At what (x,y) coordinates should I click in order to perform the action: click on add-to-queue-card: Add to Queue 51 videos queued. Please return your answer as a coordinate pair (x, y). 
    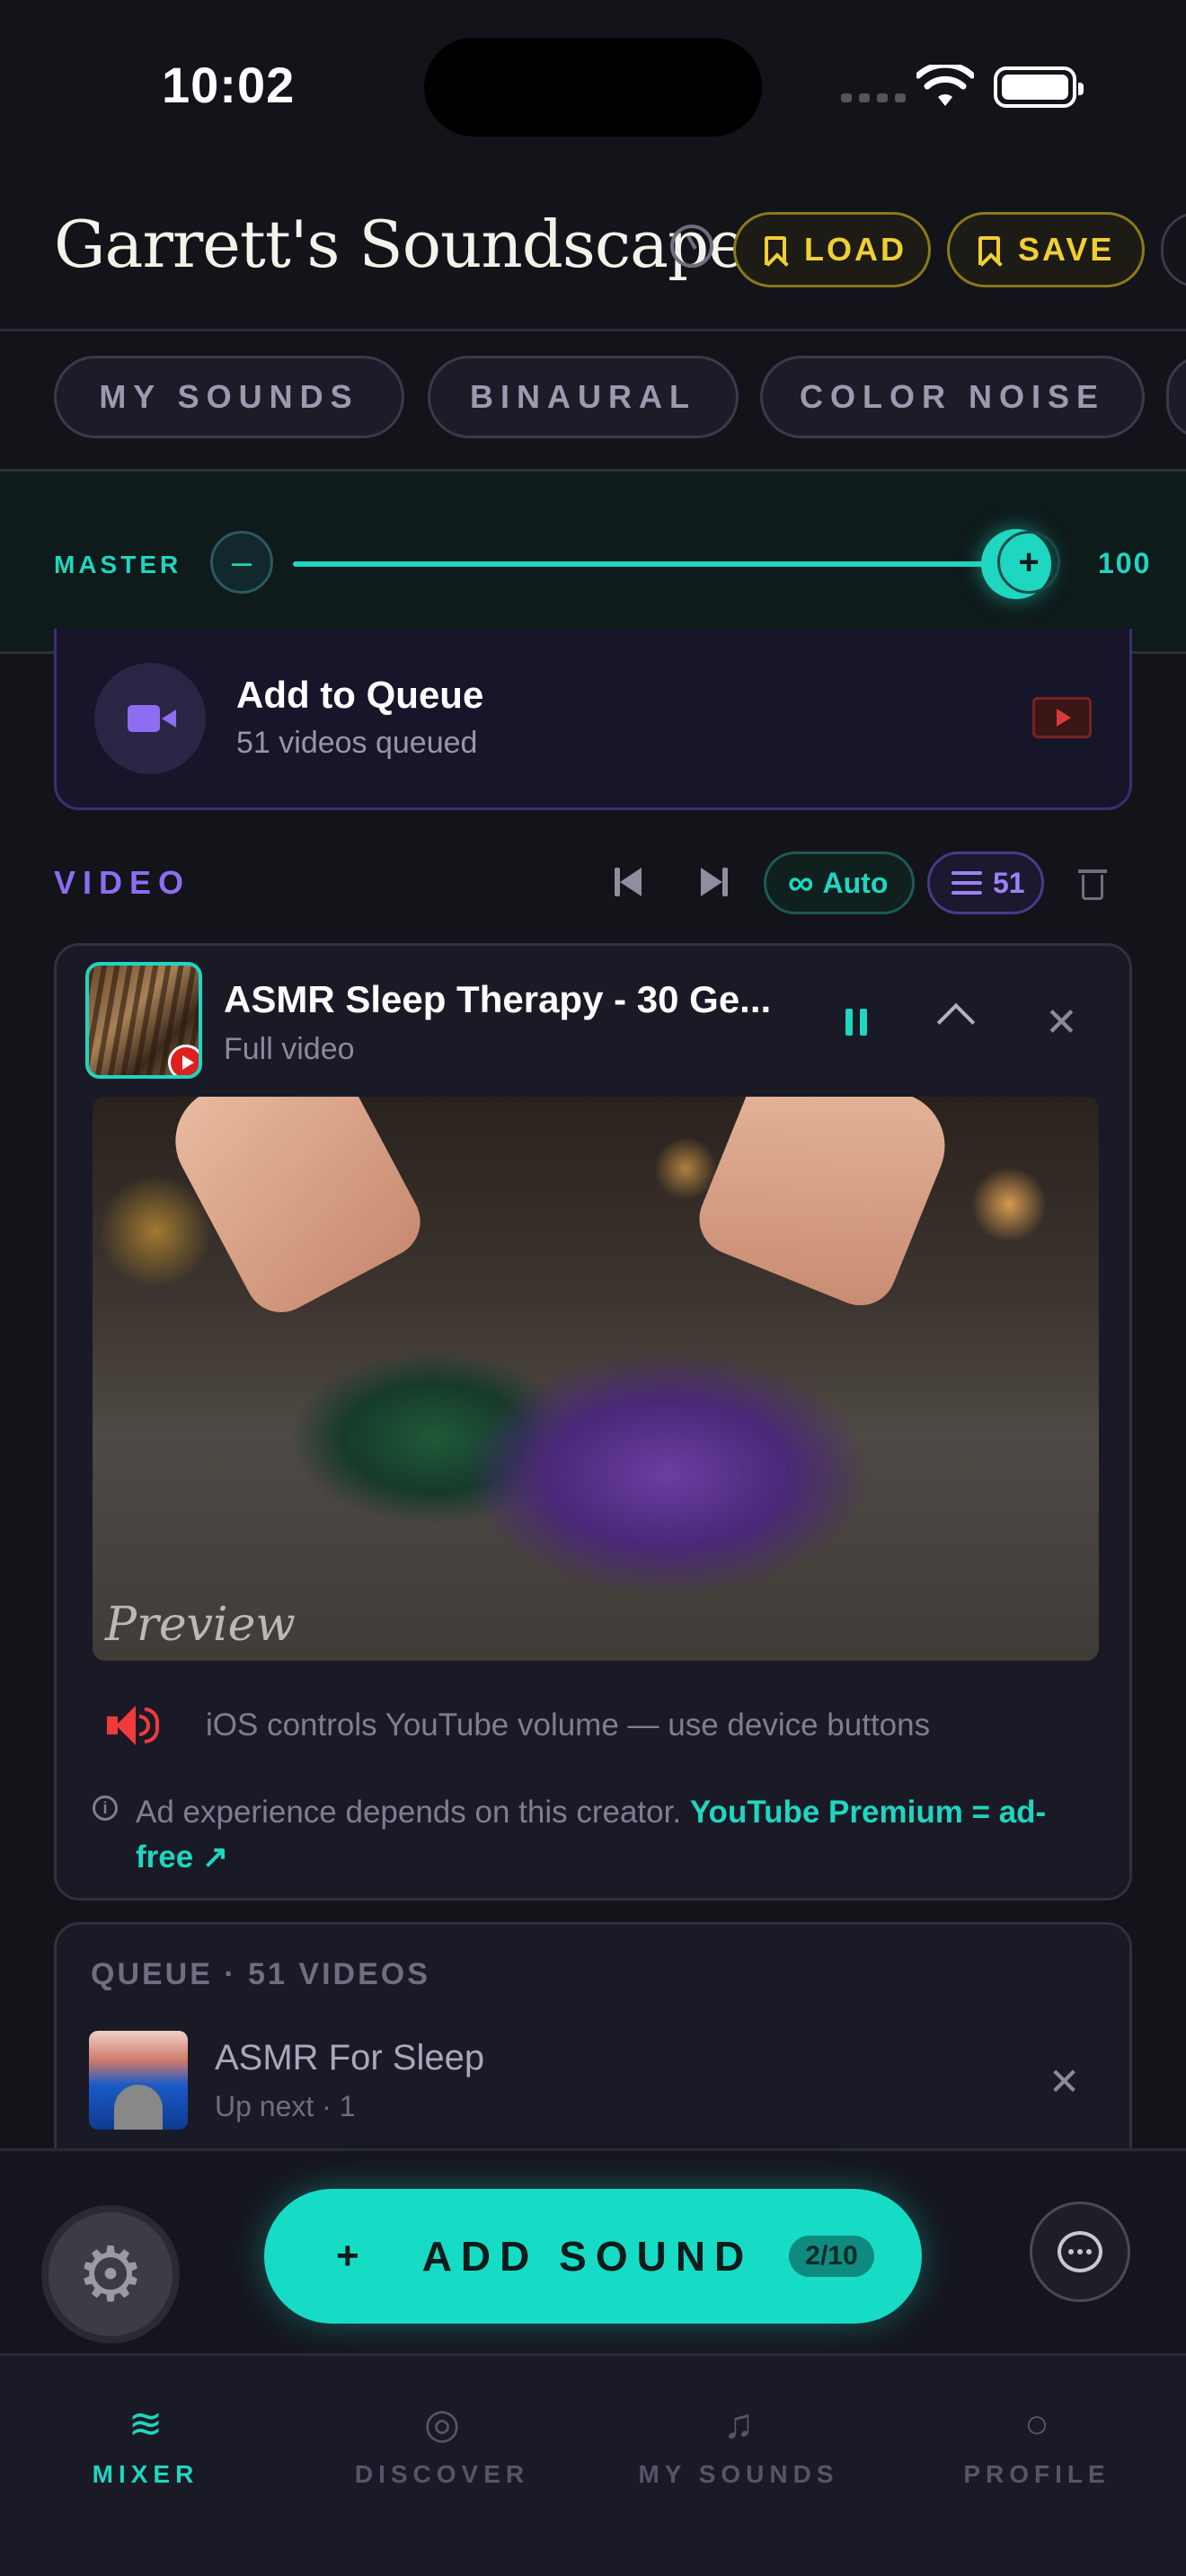
    Looking at the image, I should click on (593, 719).